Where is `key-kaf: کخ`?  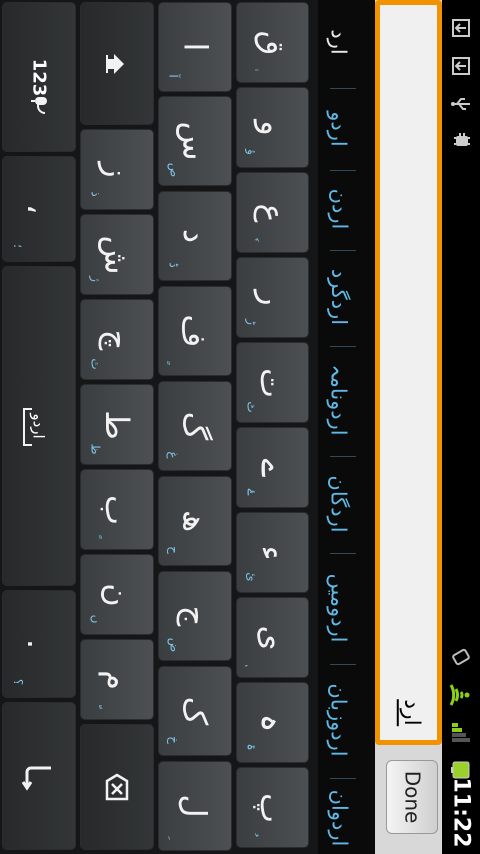 key-kaf: کخ is located at coordinates (195, 711).